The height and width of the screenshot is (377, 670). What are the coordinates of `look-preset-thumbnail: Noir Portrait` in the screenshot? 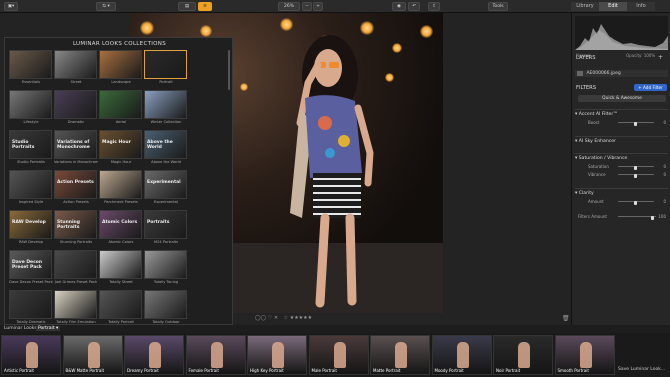 It's located at (523, 355).